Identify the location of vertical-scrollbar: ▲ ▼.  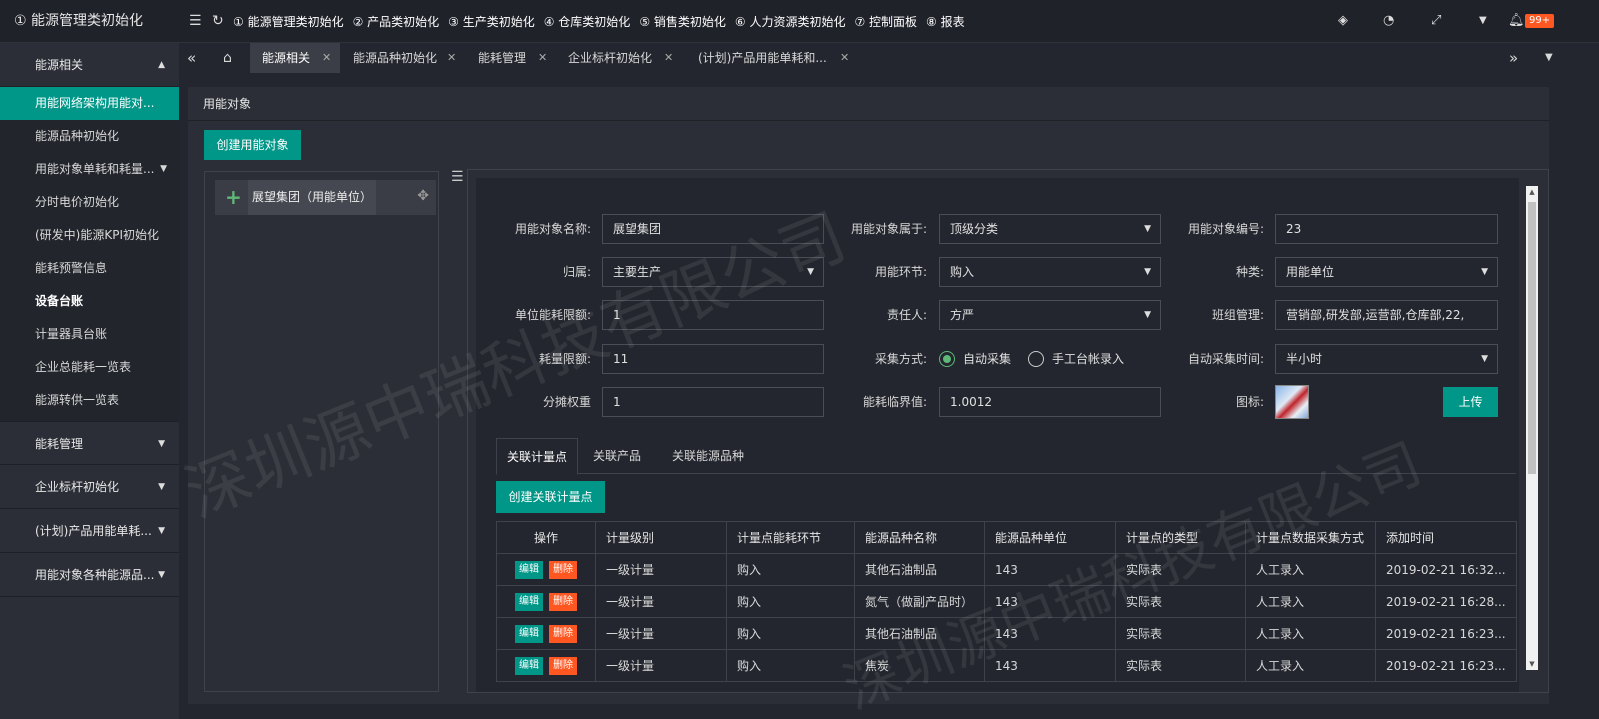
(1532, 428).